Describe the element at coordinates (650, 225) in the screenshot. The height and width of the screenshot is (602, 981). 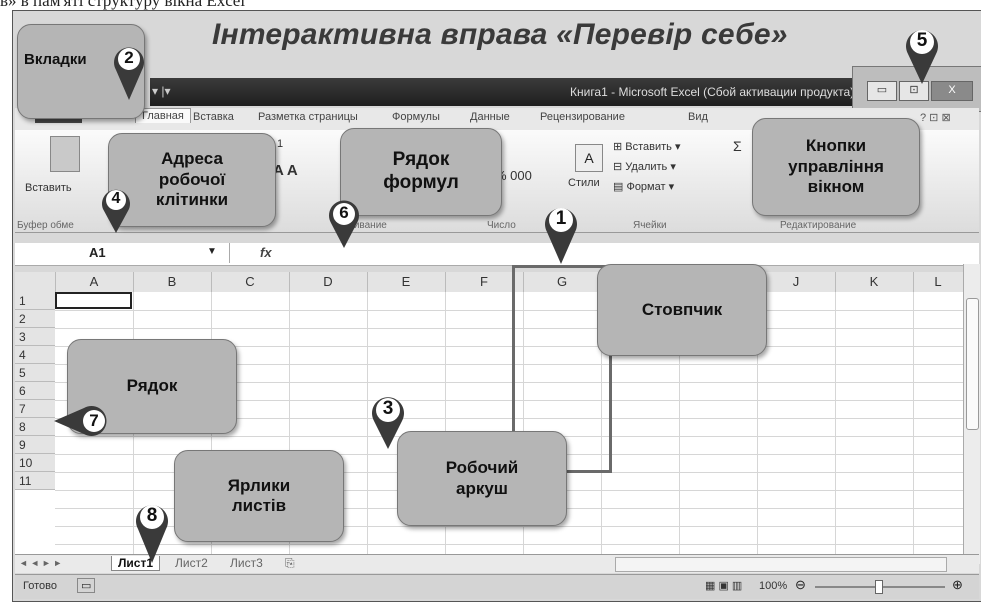
I see `cells-group-label: Ячейки` at that location.